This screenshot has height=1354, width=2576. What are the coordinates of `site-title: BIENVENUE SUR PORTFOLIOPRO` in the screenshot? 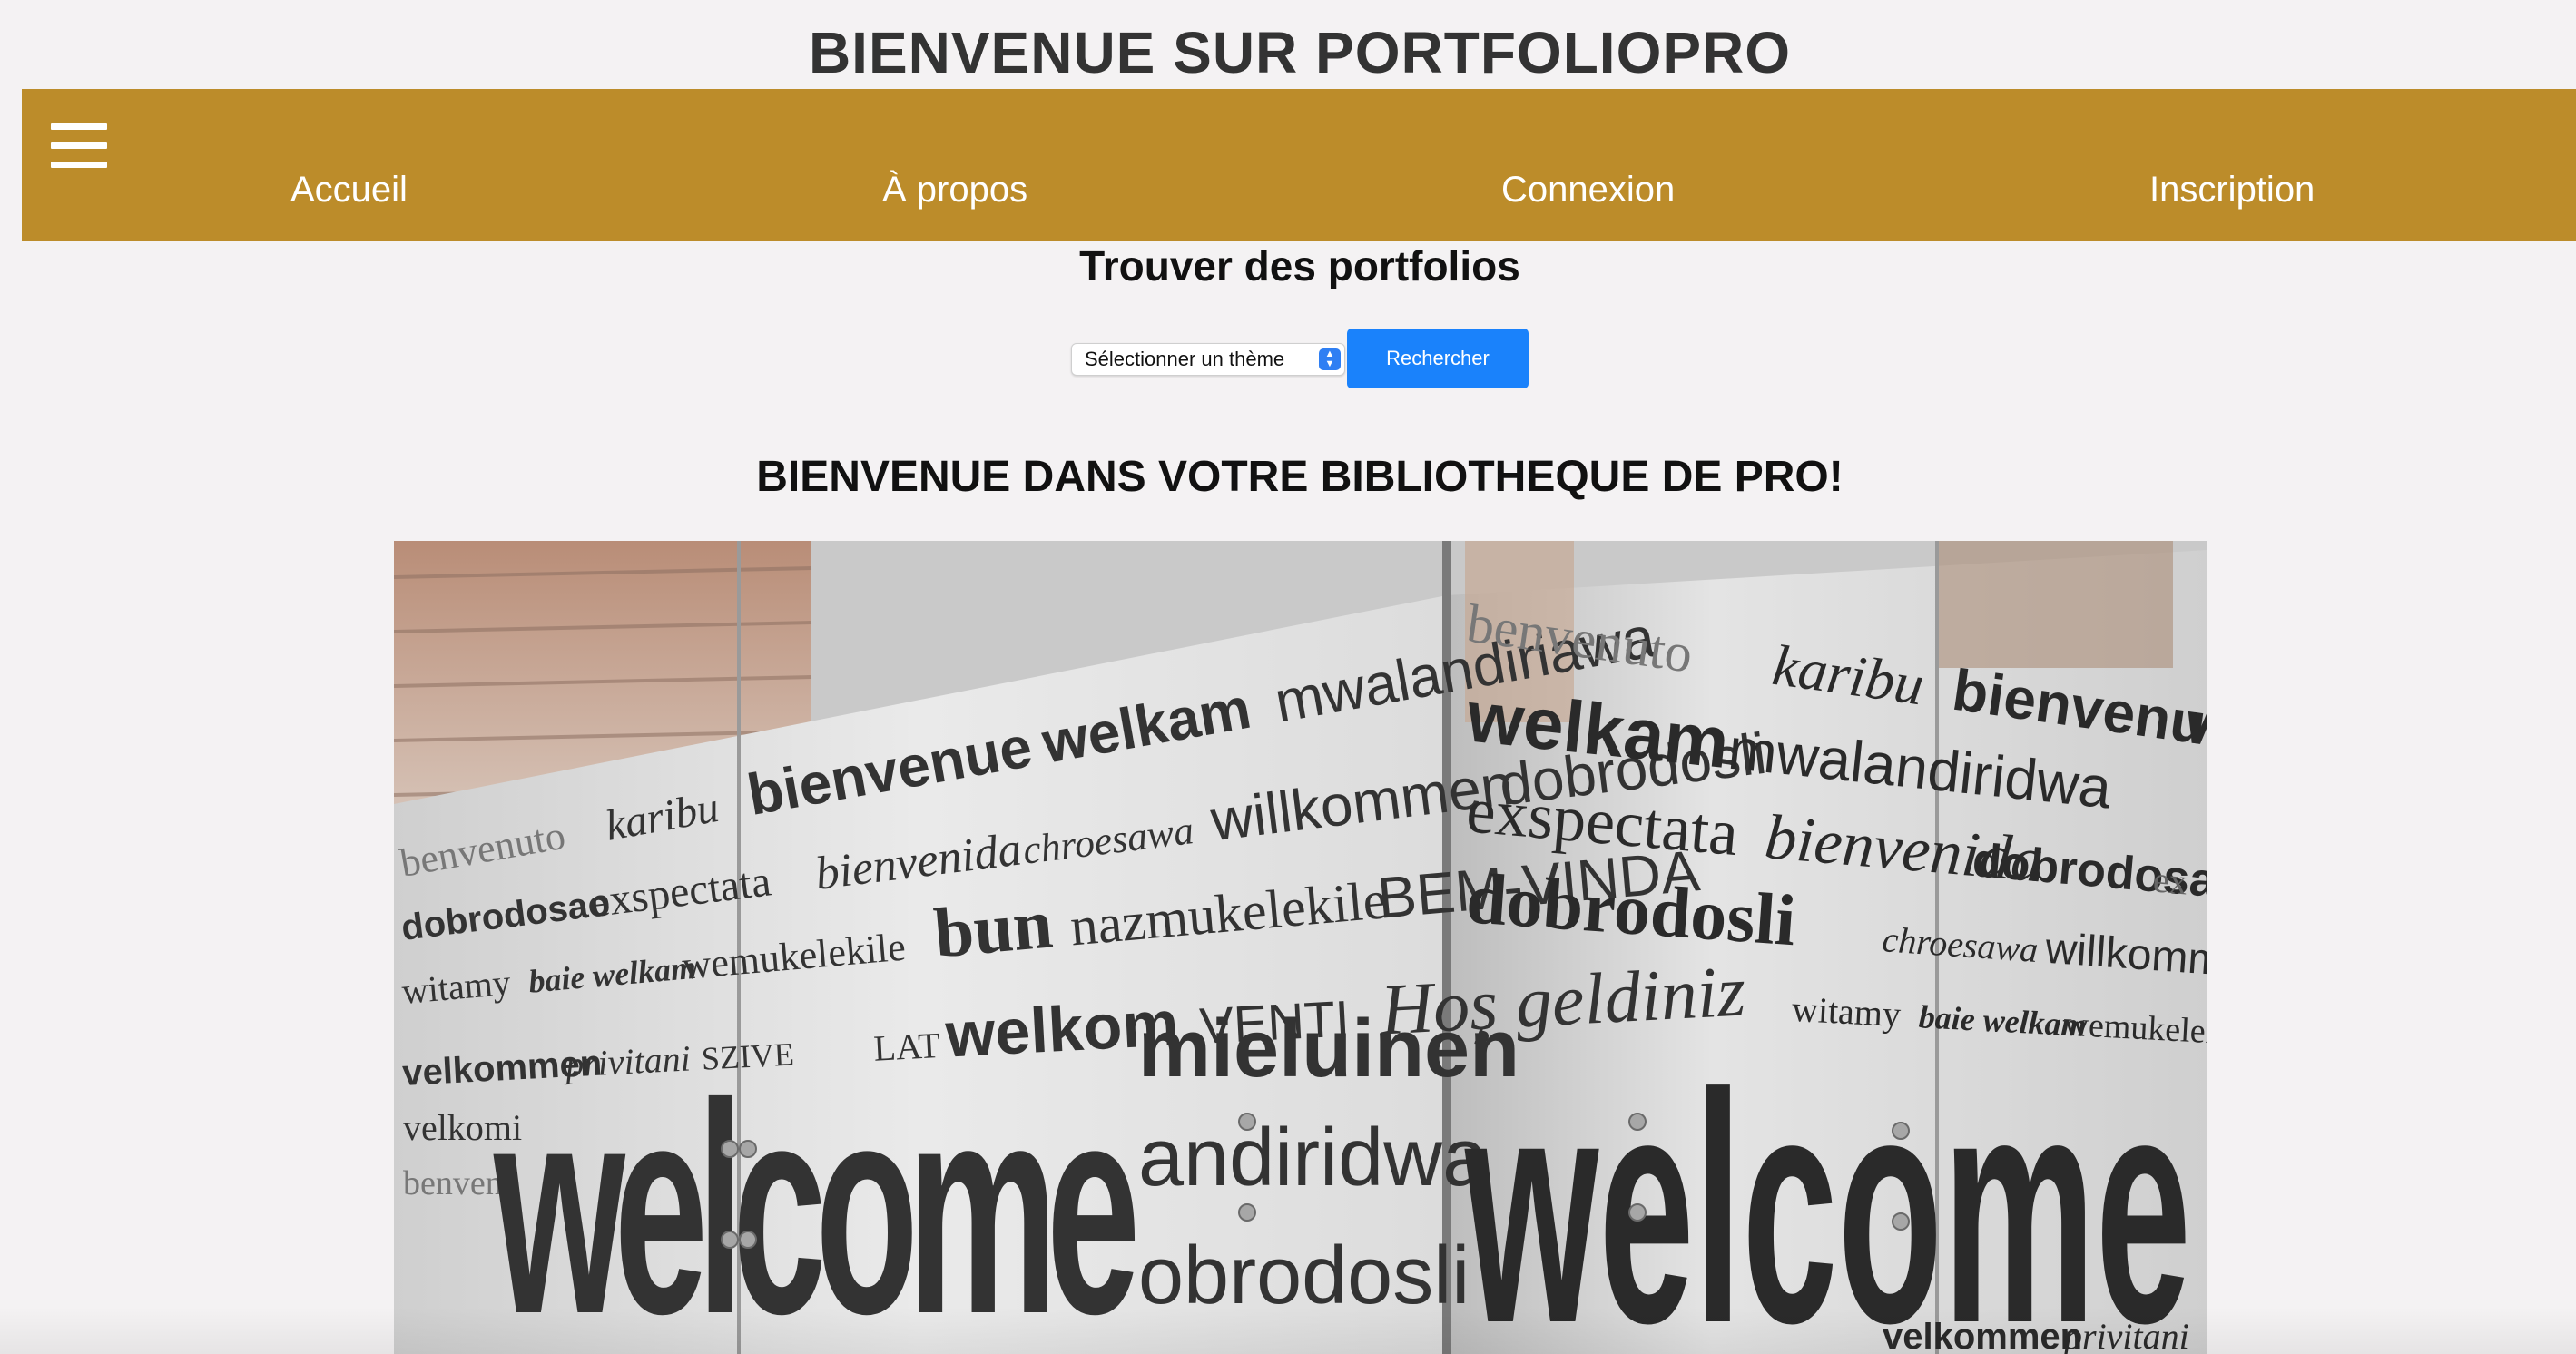 It's located at (1300, 53).